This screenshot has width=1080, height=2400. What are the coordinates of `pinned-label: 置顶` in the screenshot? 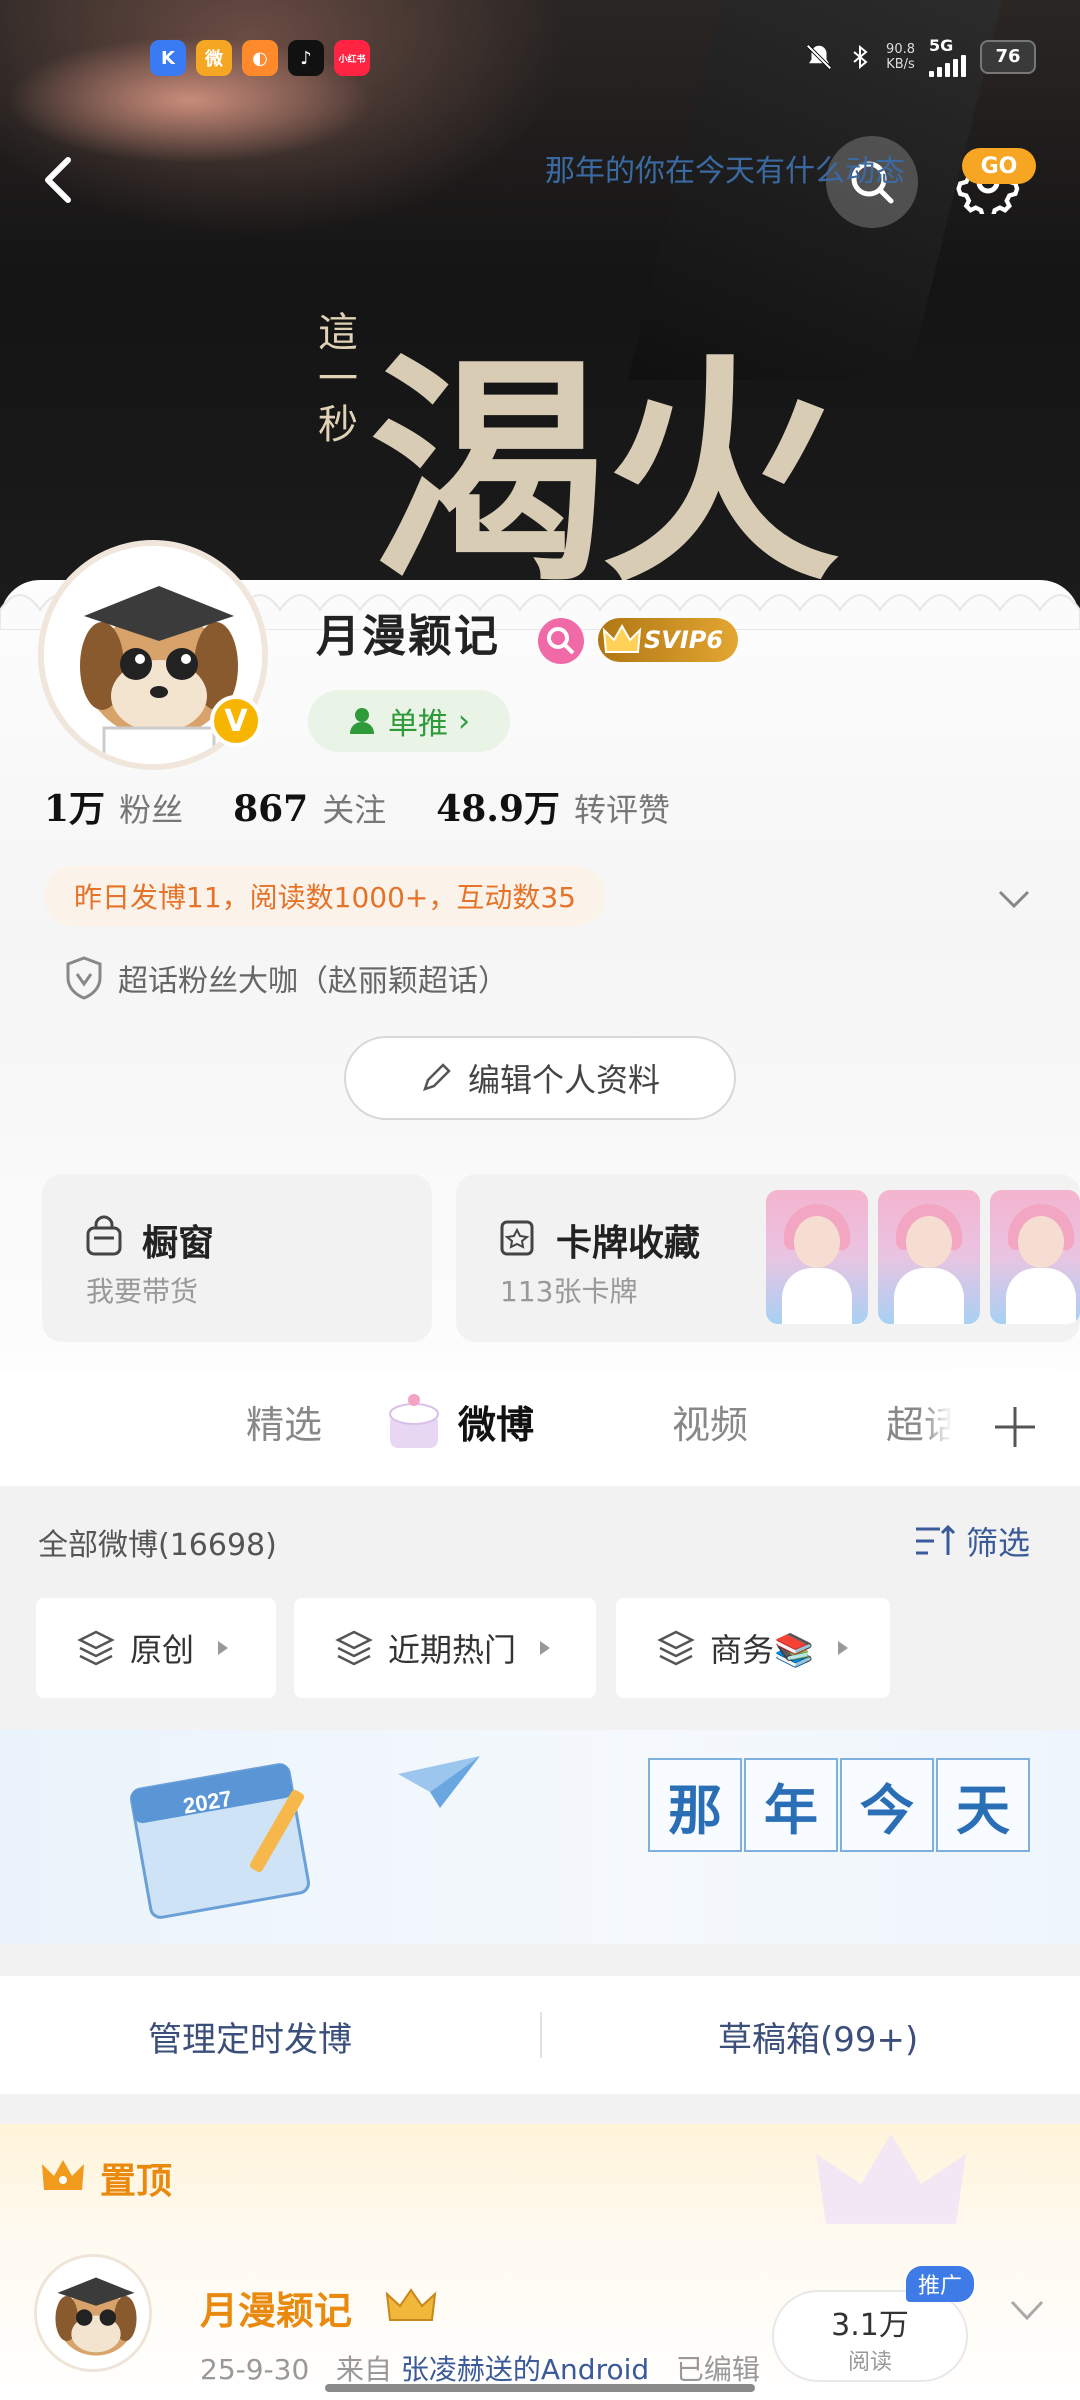 It's located at (136, 2181).